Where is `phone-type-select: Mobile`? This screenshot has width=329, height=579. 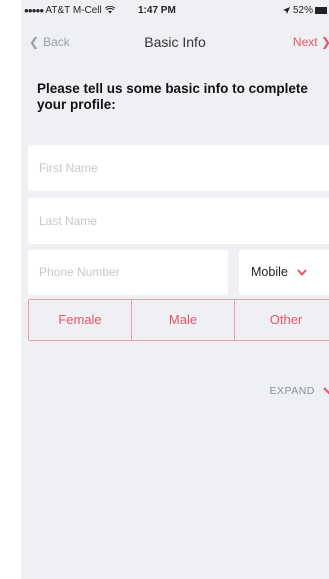 phone-type-select: Mobile is located at coordinates (284, 272).